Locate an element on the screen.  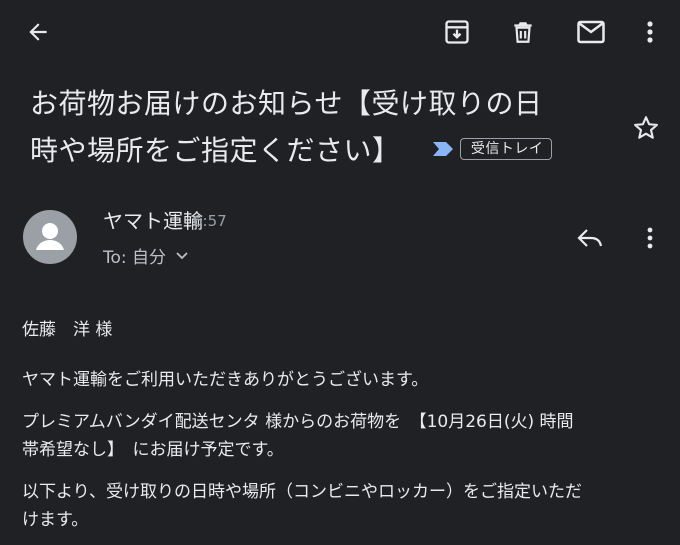
recipient-details-toggle: To: 自分 is located at coordinates (146, 255).